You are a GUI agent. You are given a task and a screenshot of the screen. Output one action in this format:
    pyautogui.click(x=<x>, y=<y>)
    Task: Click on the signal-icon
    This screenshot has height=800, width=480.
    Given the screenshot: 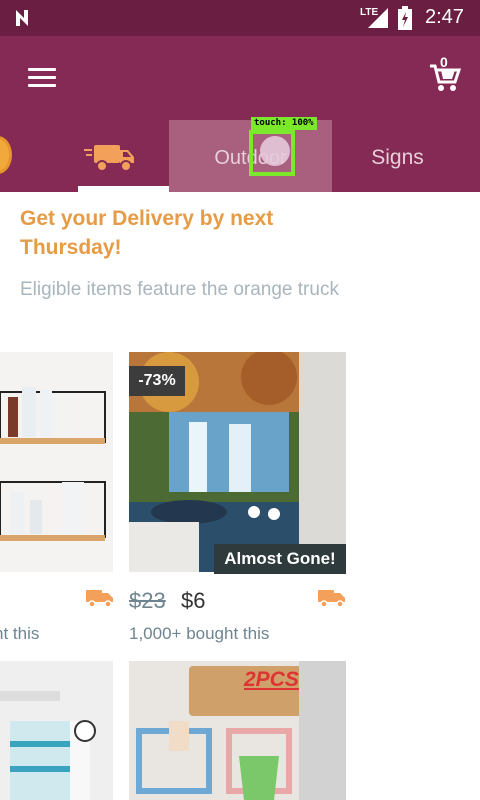 What is the action you would take?
    pyautogui.click(x=378, y=18)
    